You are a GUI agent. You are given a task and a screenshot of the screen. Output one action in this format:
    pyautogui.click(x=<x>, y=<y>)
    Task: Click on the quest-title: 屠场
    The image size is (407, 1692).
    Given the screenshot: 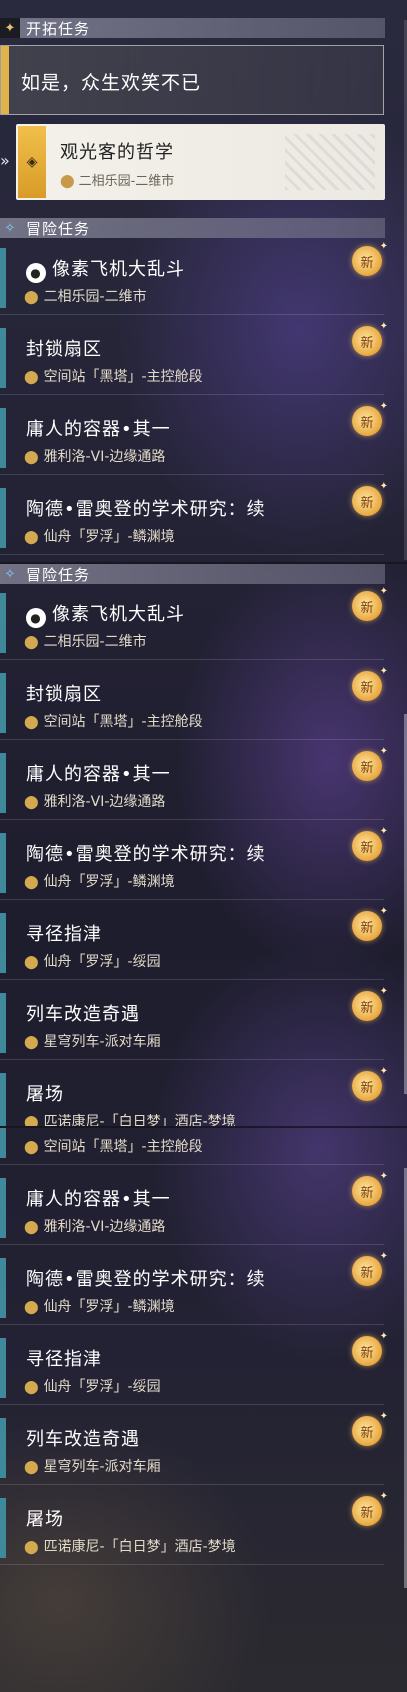 What is the action you would take?
    pyautogui.click(x=45, y=1519)
    